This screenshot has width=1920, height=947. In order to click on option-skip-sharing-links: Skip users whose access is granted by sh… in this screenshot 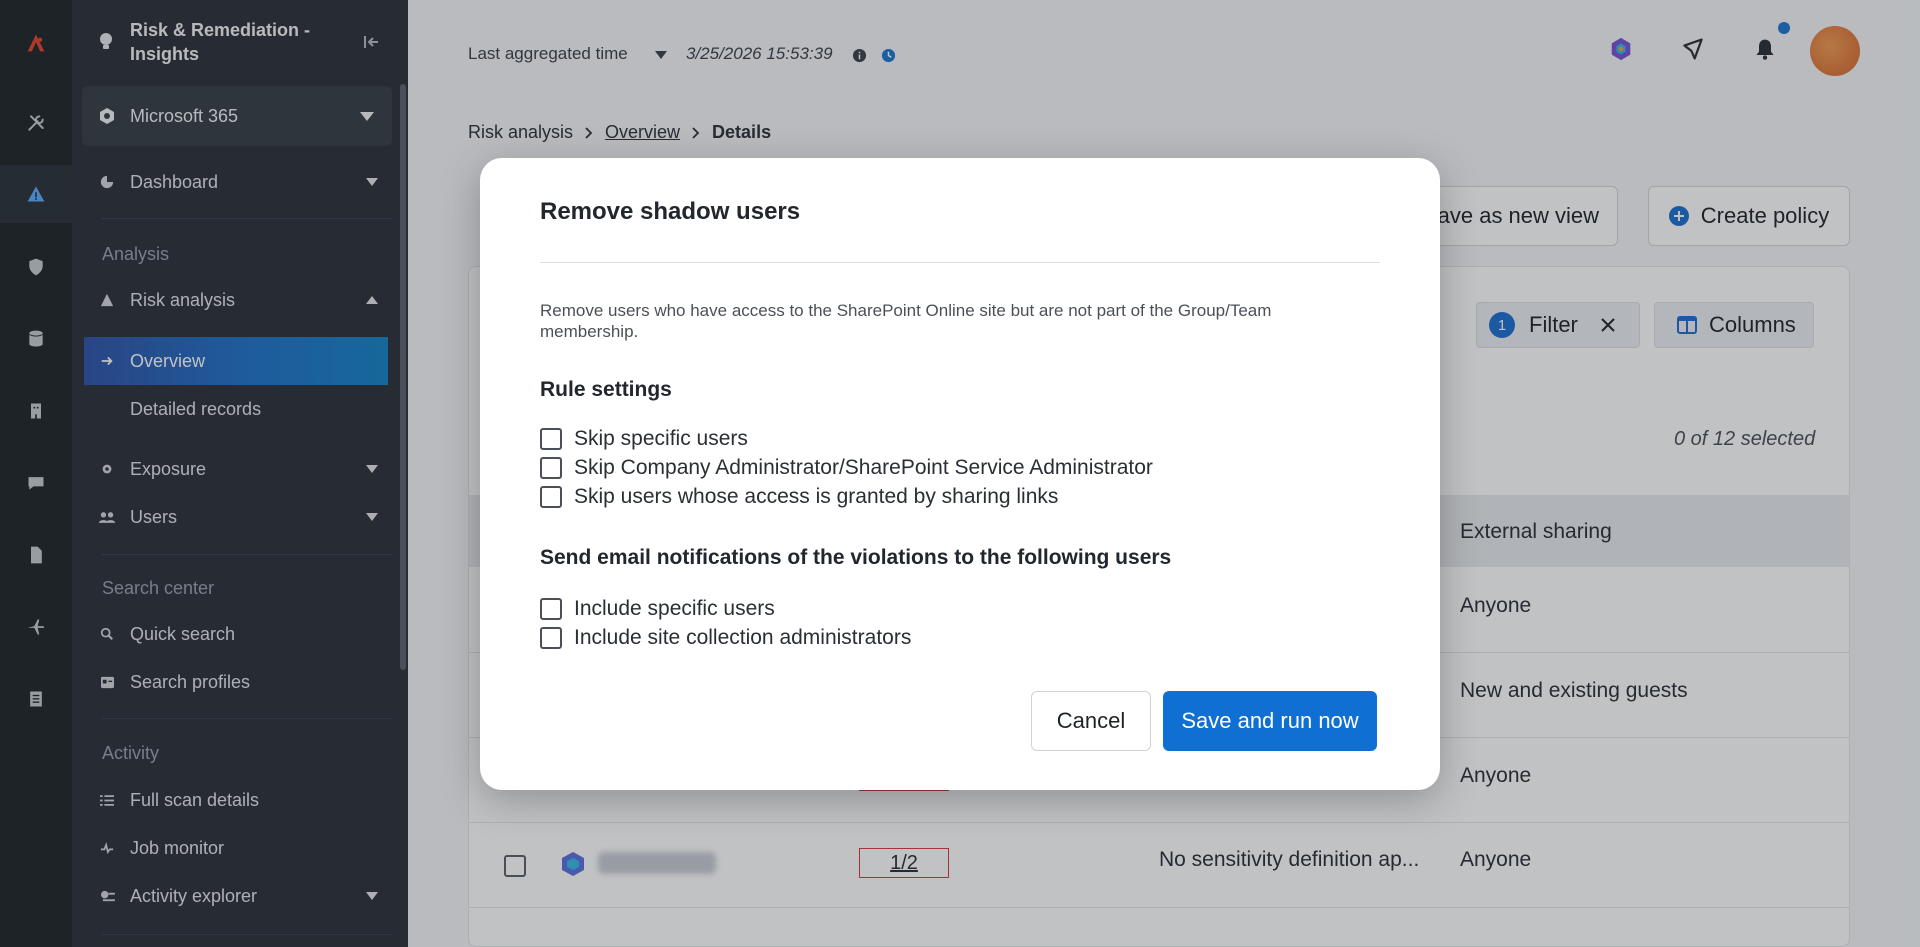, I will do `click(799, 497)`.